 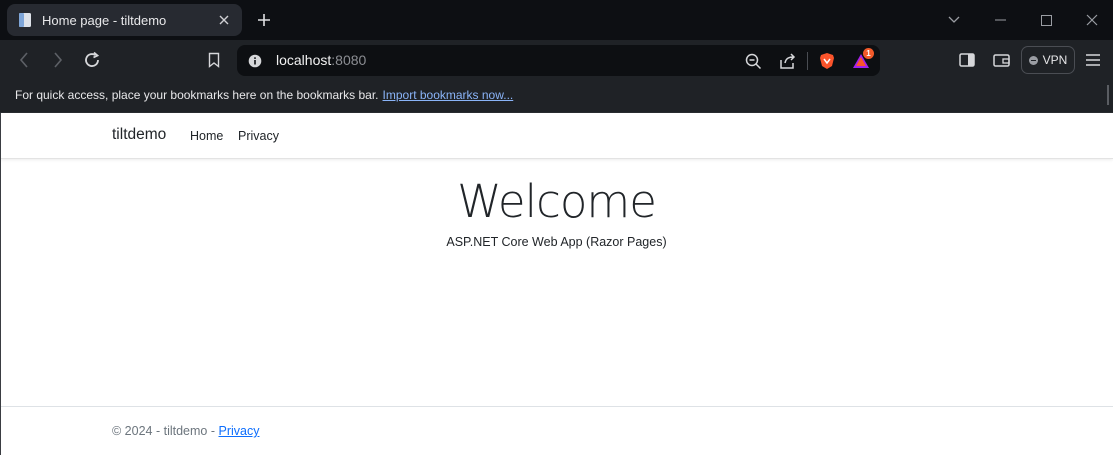 I want to click on new-tab-icon, so click(x=264, y=20).